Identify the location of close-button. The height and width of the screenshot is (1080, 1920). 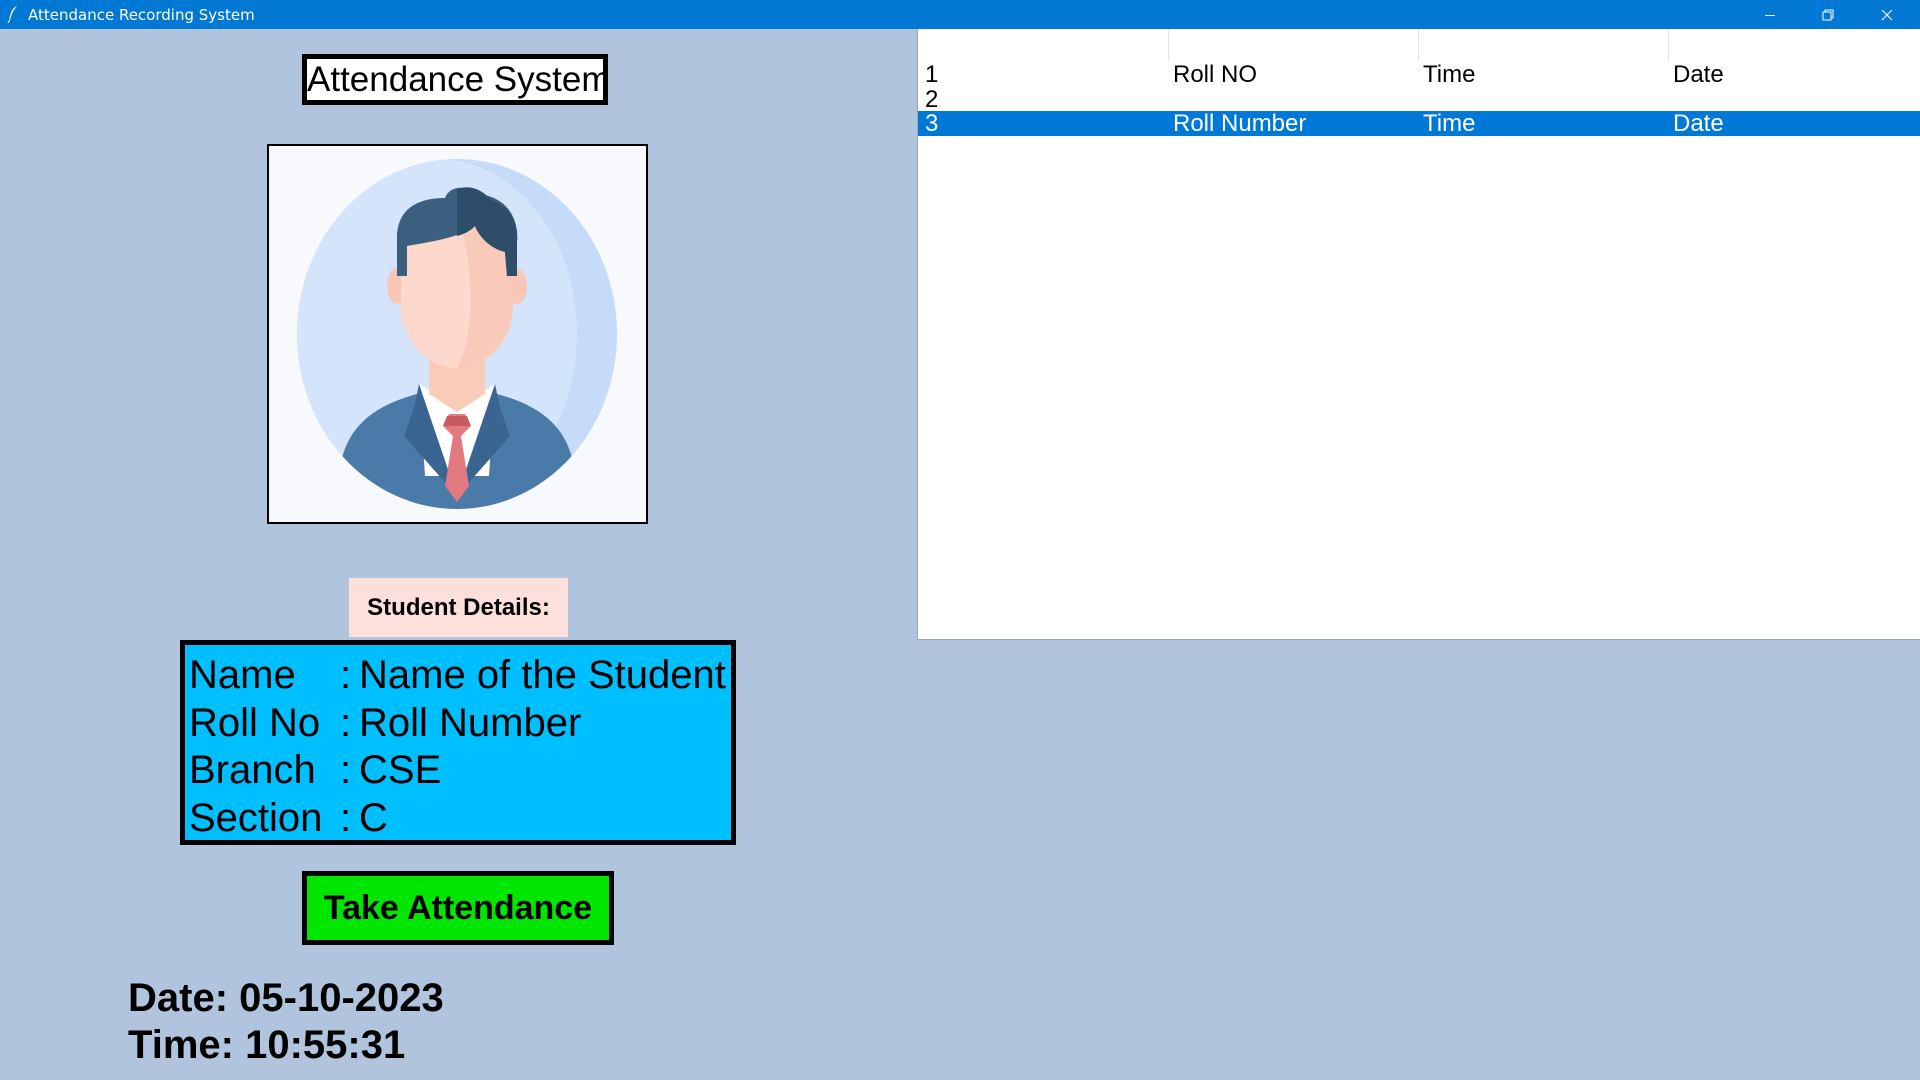
(1887, 14).